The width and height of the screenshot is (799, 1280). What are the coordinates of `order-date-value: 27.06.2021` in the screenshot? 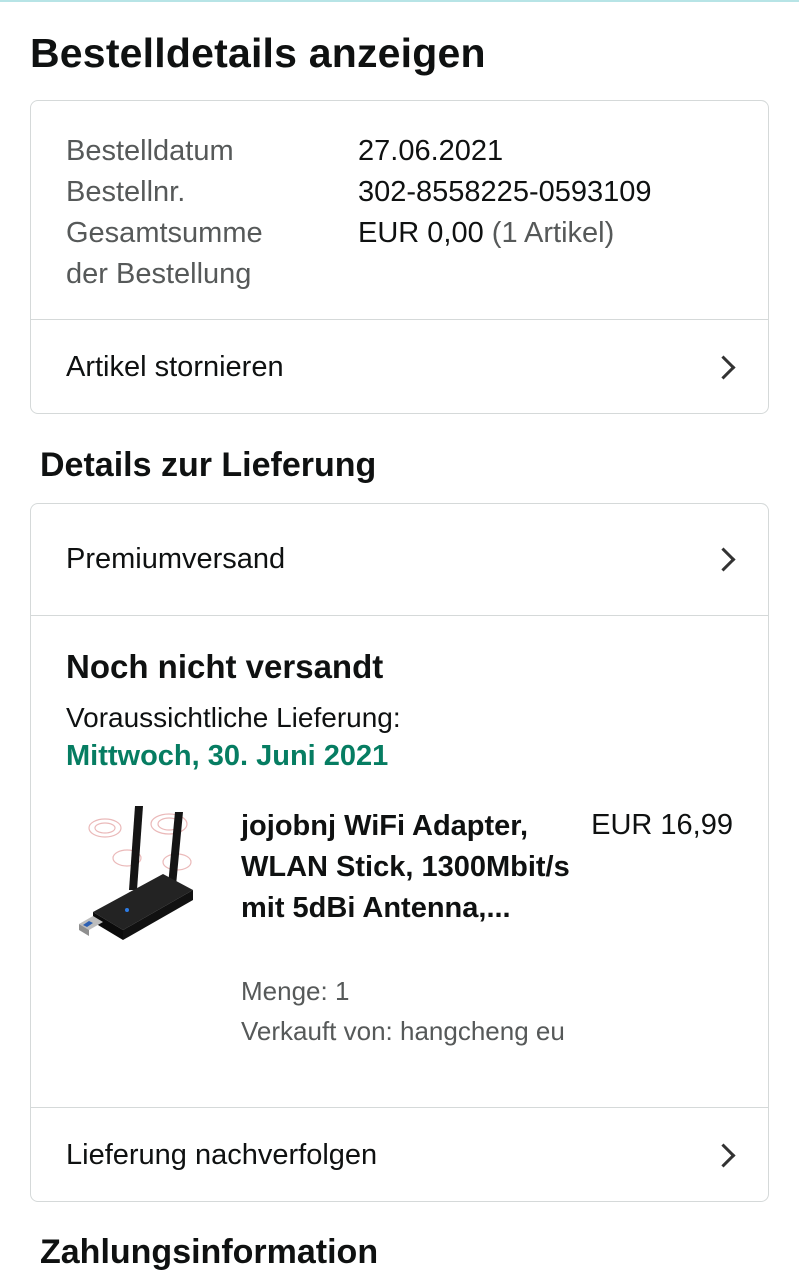 It's located at (431, 151).